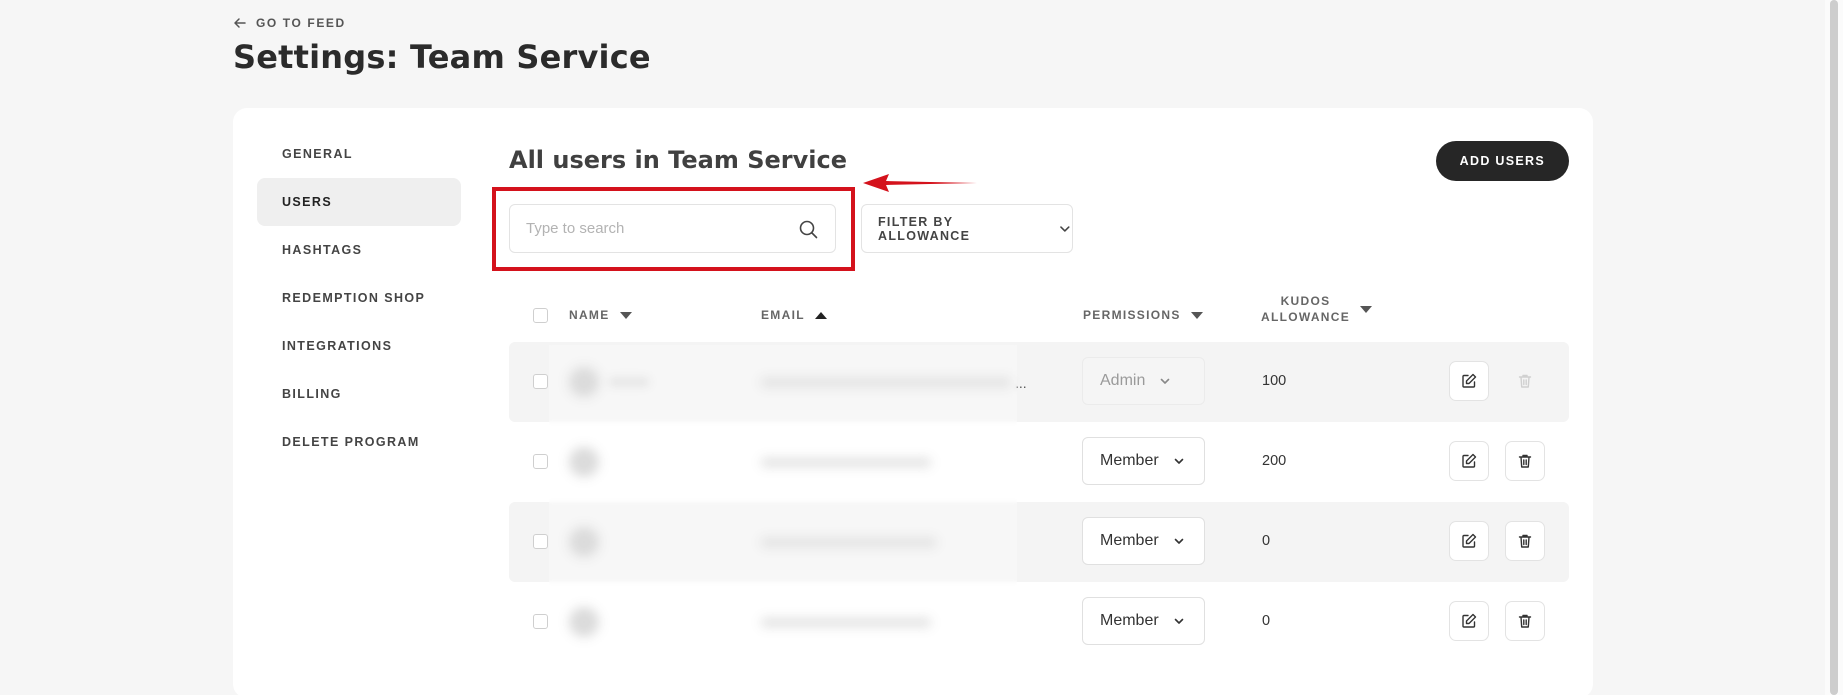  I want to click on page-title: Settings: Team Service, so click(442, 57).